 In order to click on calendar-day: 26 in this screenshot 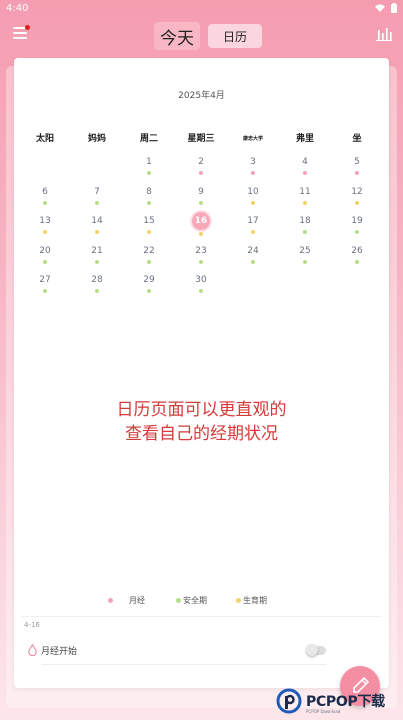, I will do `click(357, 258)`.